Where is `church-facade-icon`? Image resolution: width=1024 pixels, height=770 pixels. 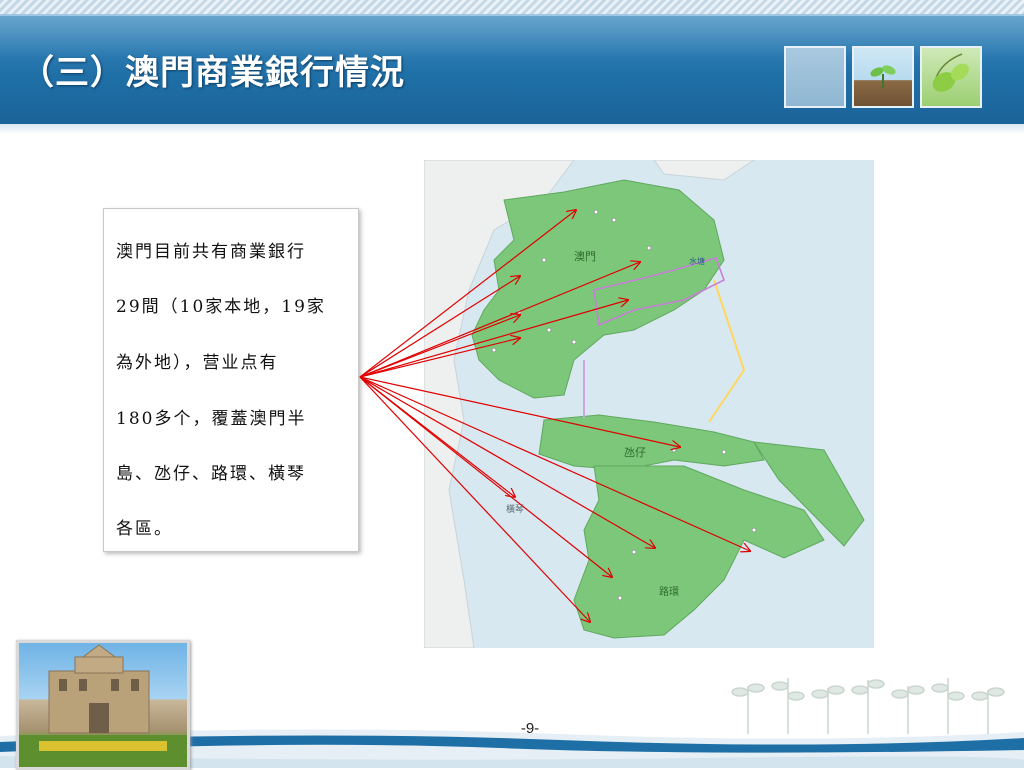 church-facade-icon is located at coordinates (103, 705).